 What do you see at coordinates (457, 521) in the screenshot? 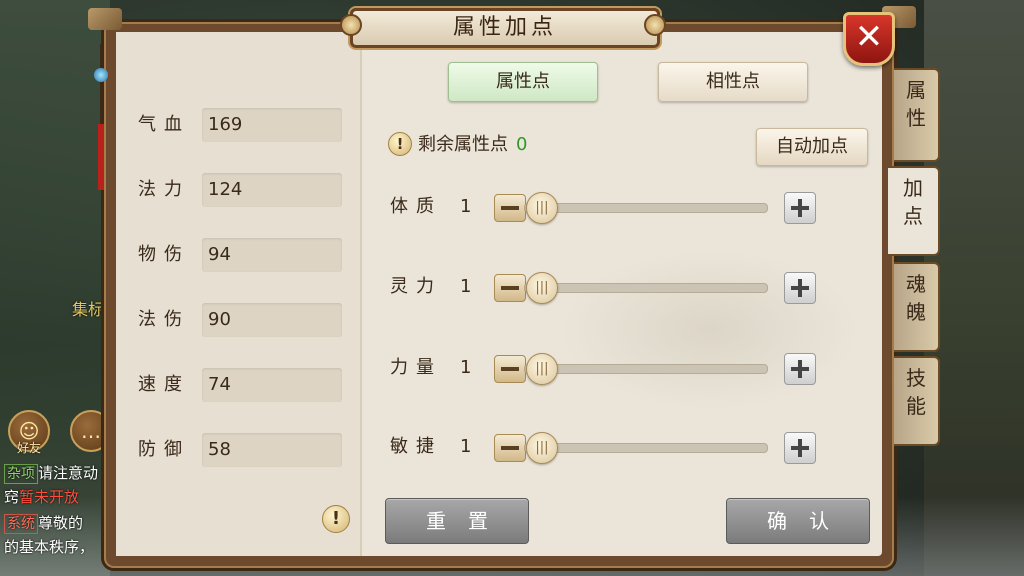
I see `reset-button: 重置` at bounding box center [457, 521].